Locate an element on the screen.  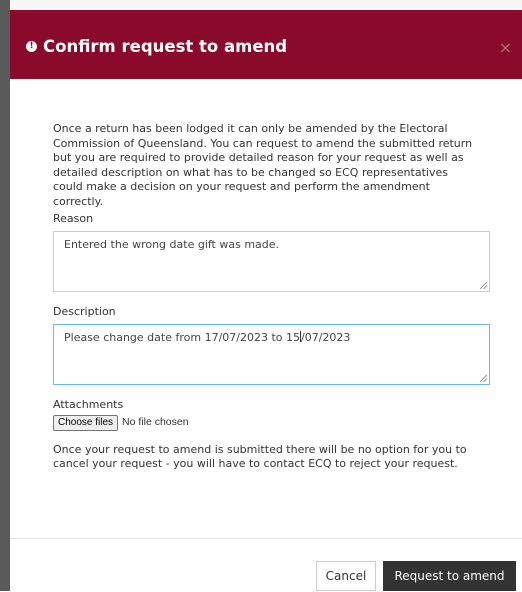
description-value-part2: /07/2023 is located at coordinates (326, 337).